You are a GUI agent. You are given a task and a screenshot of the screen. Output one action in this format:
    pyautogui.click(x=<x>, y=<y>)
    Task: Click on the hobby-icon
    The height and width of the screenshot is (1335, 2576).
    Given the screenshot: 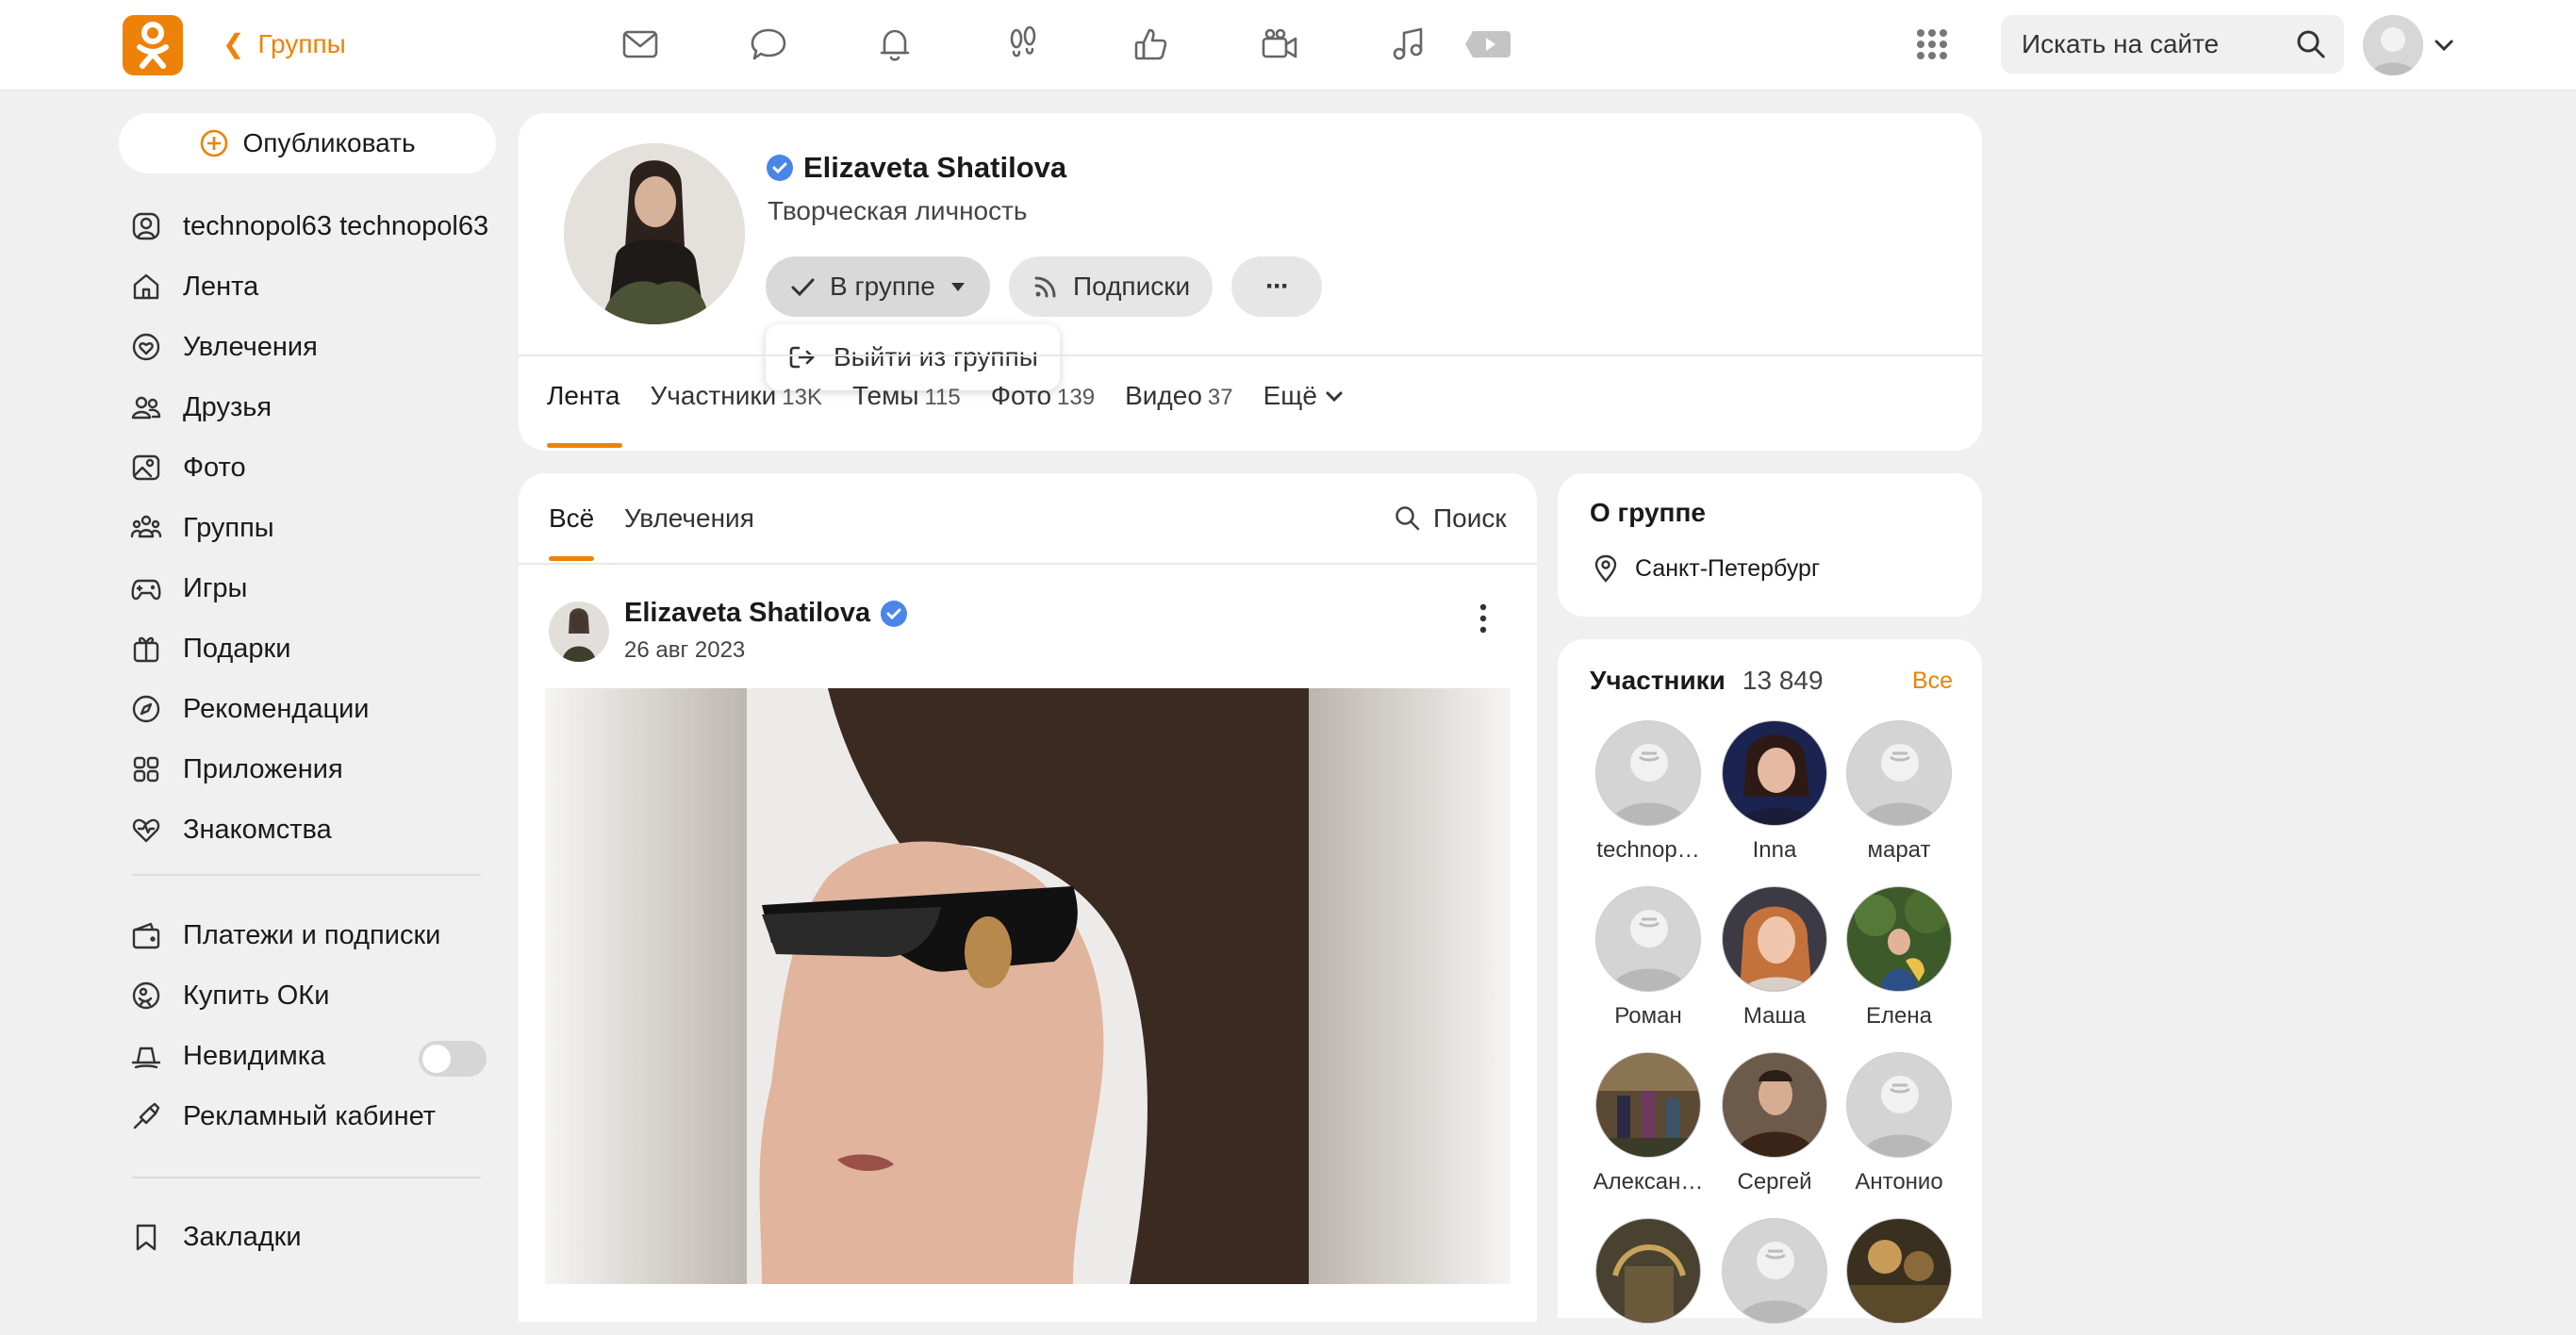 What is the action you would take?
    pyautogui.click(x=146, y=347)
    